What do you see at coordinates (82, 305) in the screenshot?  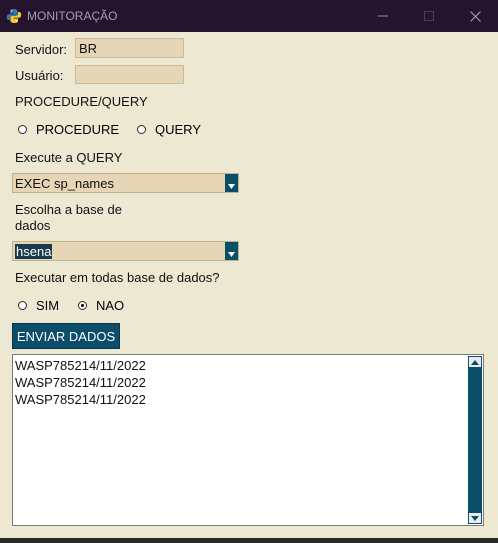 I see `radio-nao-dot` at bounding box center [82, 305].